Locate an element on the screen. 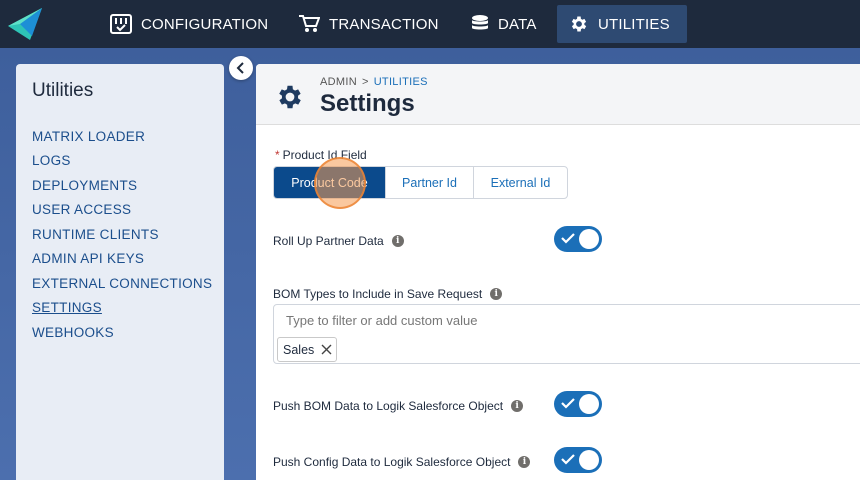 This screenshot has height=480, width=860. sidebar-item-deployments: DEPLOYMENTS is located at coordinates (84, 185).